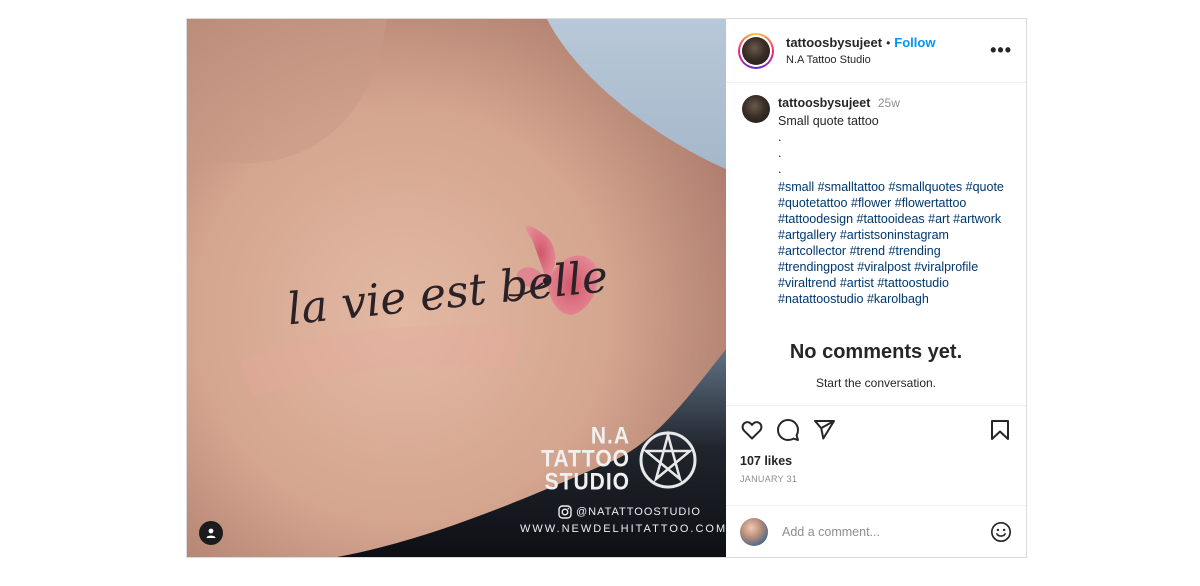 This screenshot has width=1200, height=586. What do you see at coordinates (754, 531) in the screenshot?
I see `current-user-avatar` at bounding box center [754, 531].